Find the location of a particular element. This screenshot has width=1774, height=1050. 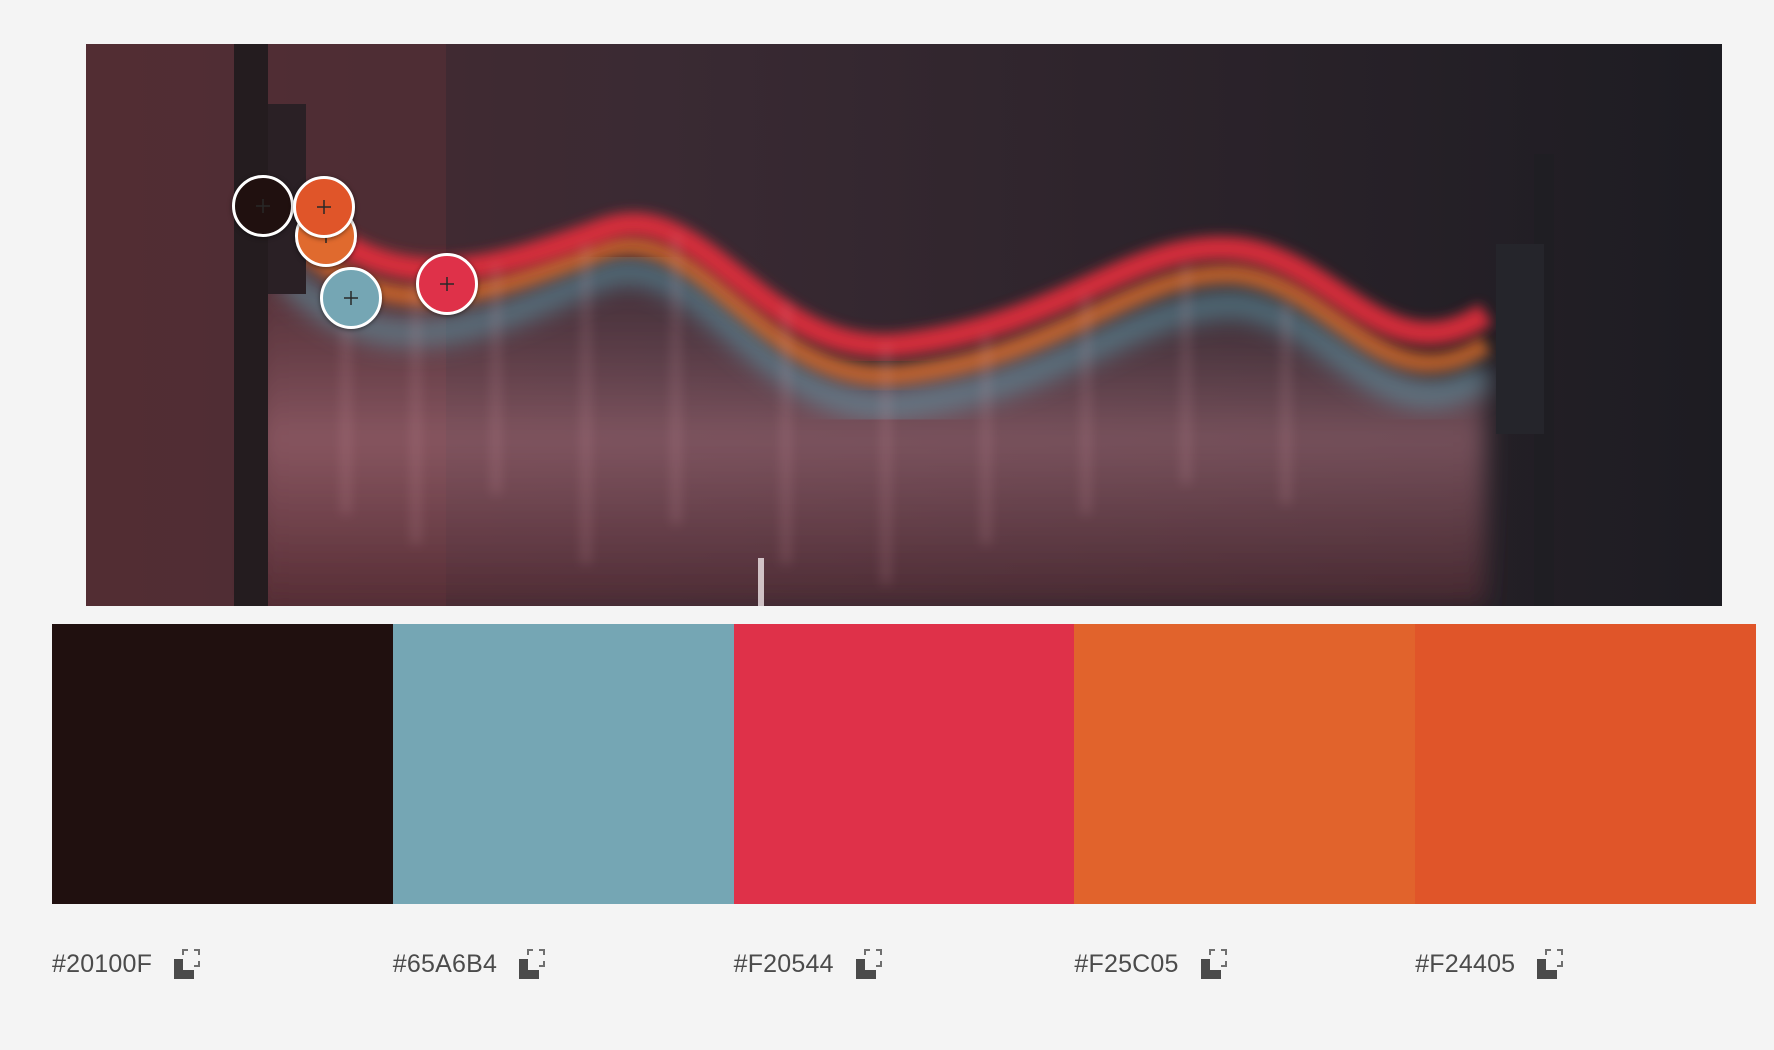

hex-code: #65A6B4 is located at coordinates (445, 964).